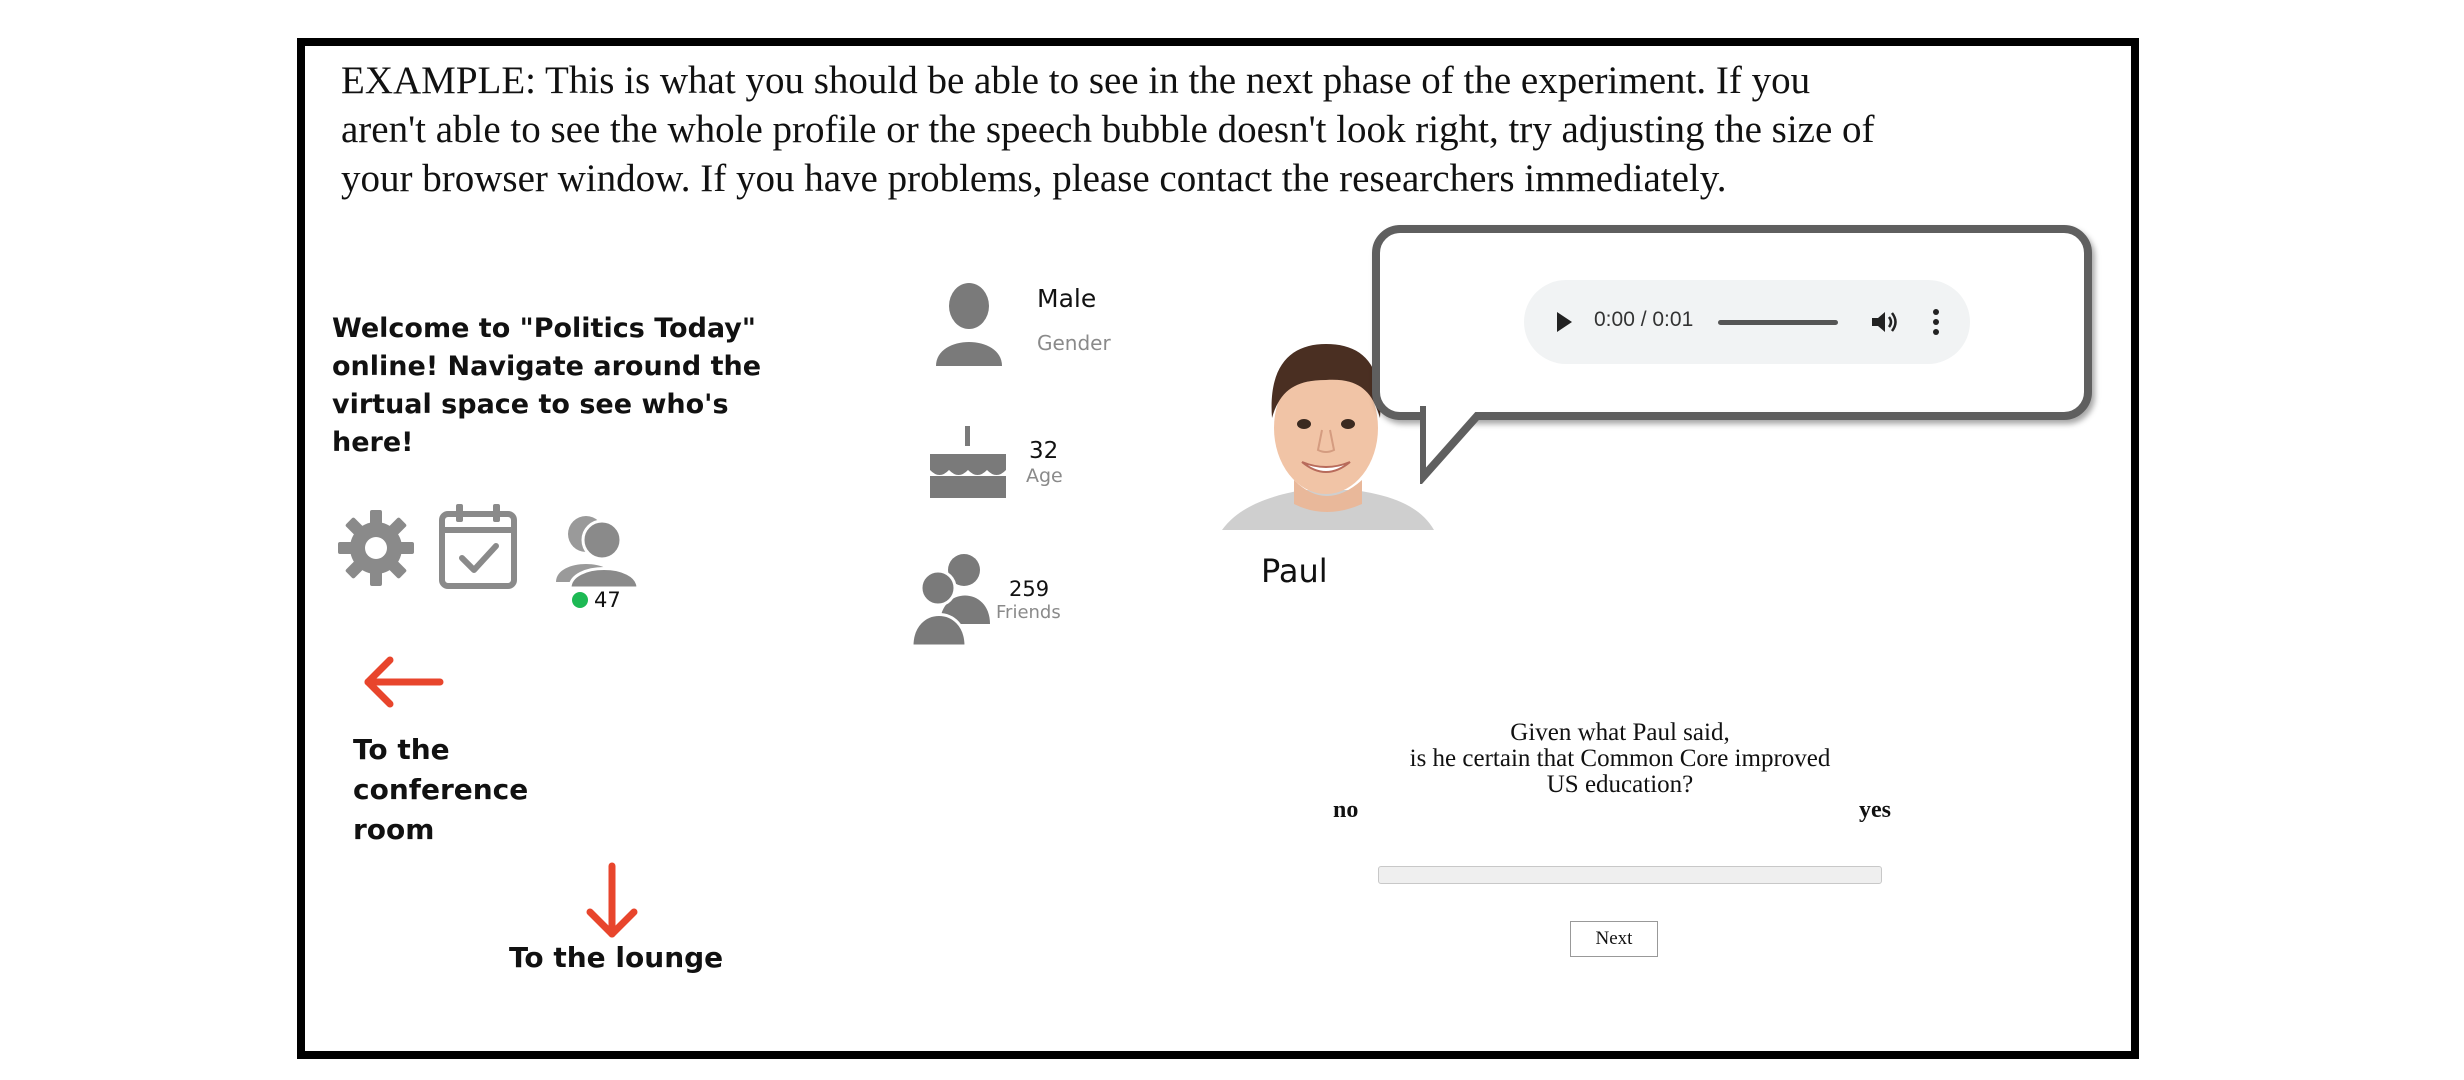  I want to click on scale-min-label: no, so click(1346, 810).